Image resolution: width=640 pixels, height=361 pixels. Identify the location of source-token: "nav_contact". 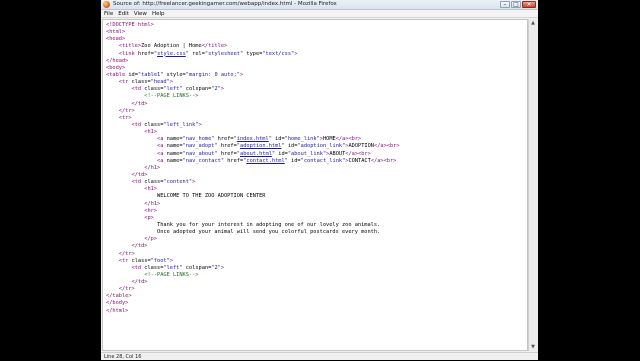
(203, 160).